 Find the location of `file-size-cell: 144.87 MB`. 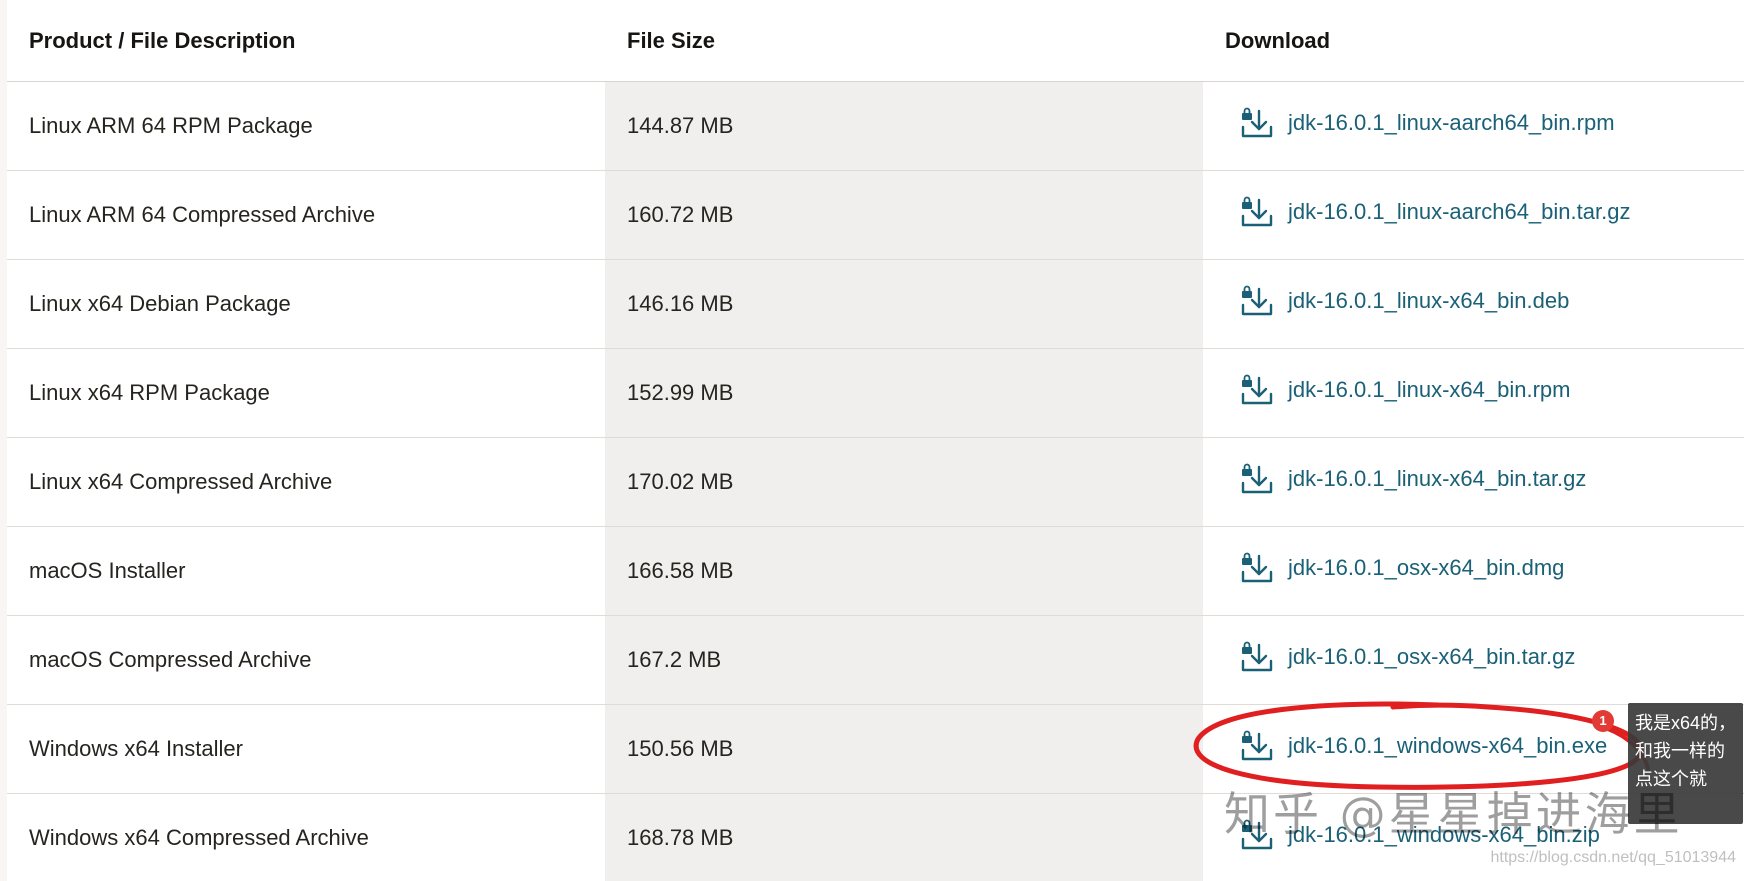

file-size-cell: 144.87 MB is located at coordinates (904, 126).